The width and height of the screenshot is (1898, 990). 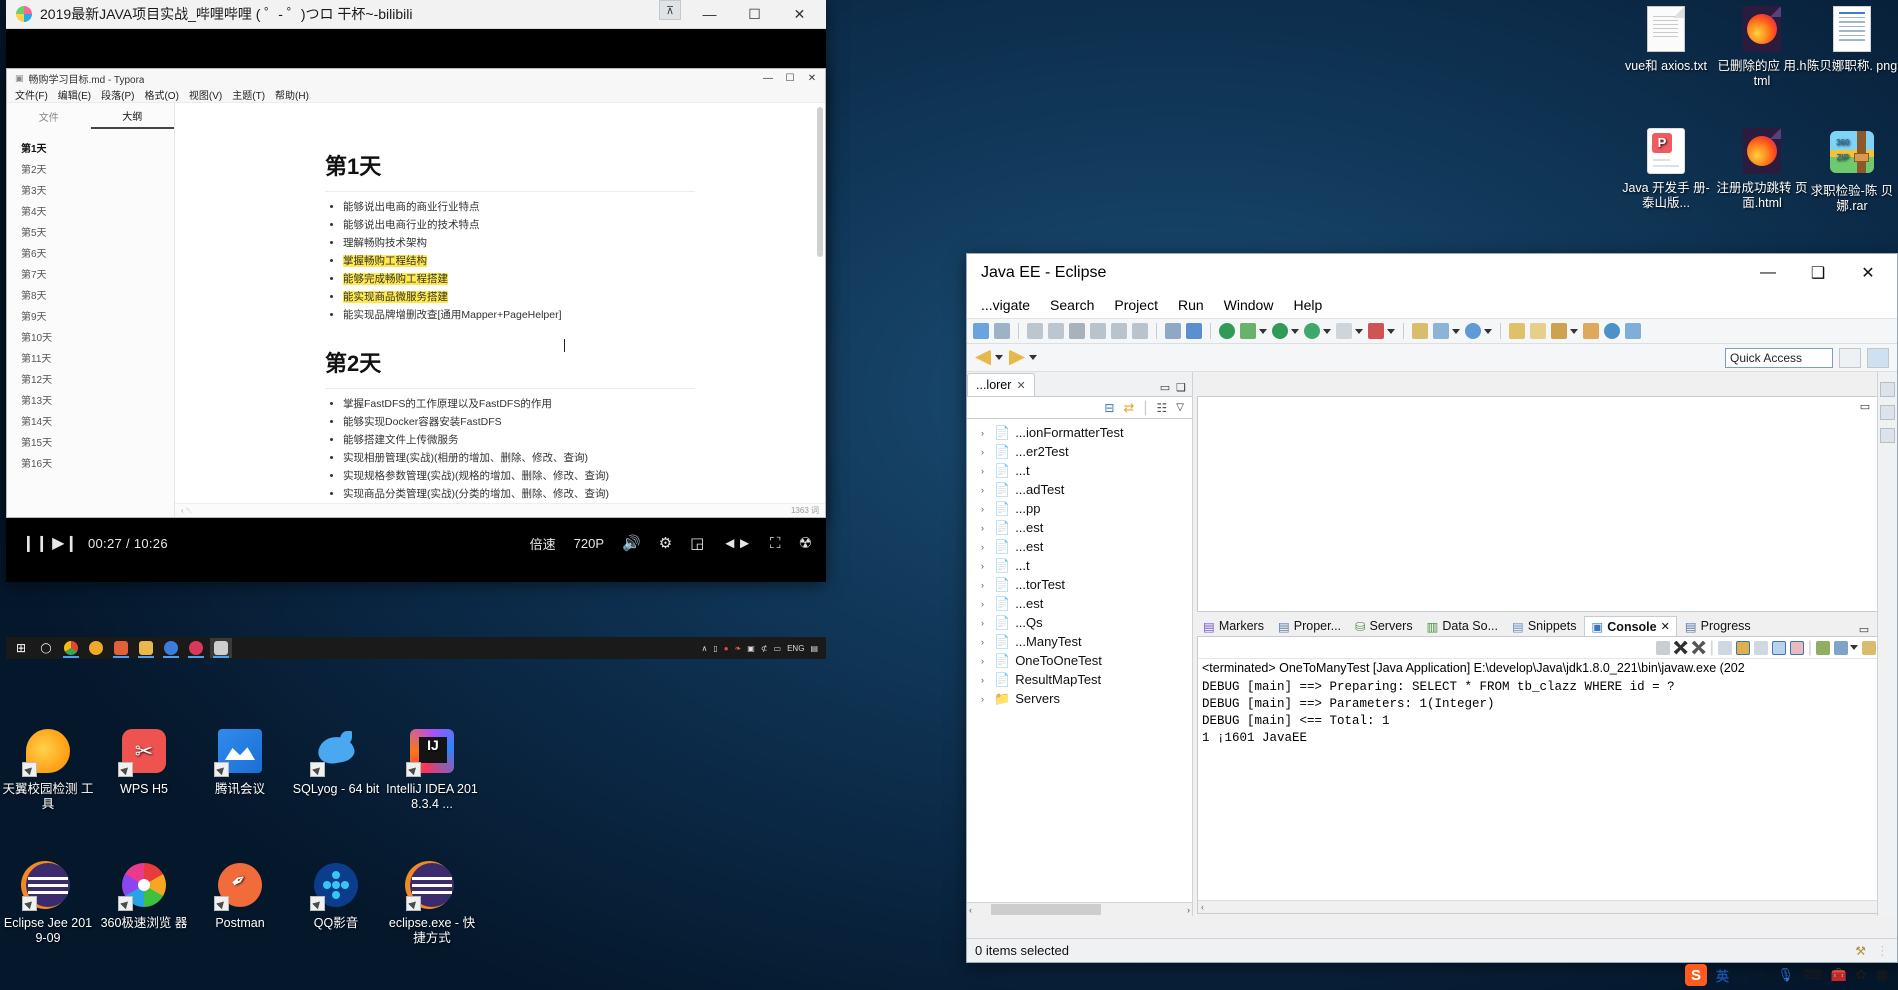 I want to click on outline-toggle-icon: ‹ ␡, so click(x=186, y=511).